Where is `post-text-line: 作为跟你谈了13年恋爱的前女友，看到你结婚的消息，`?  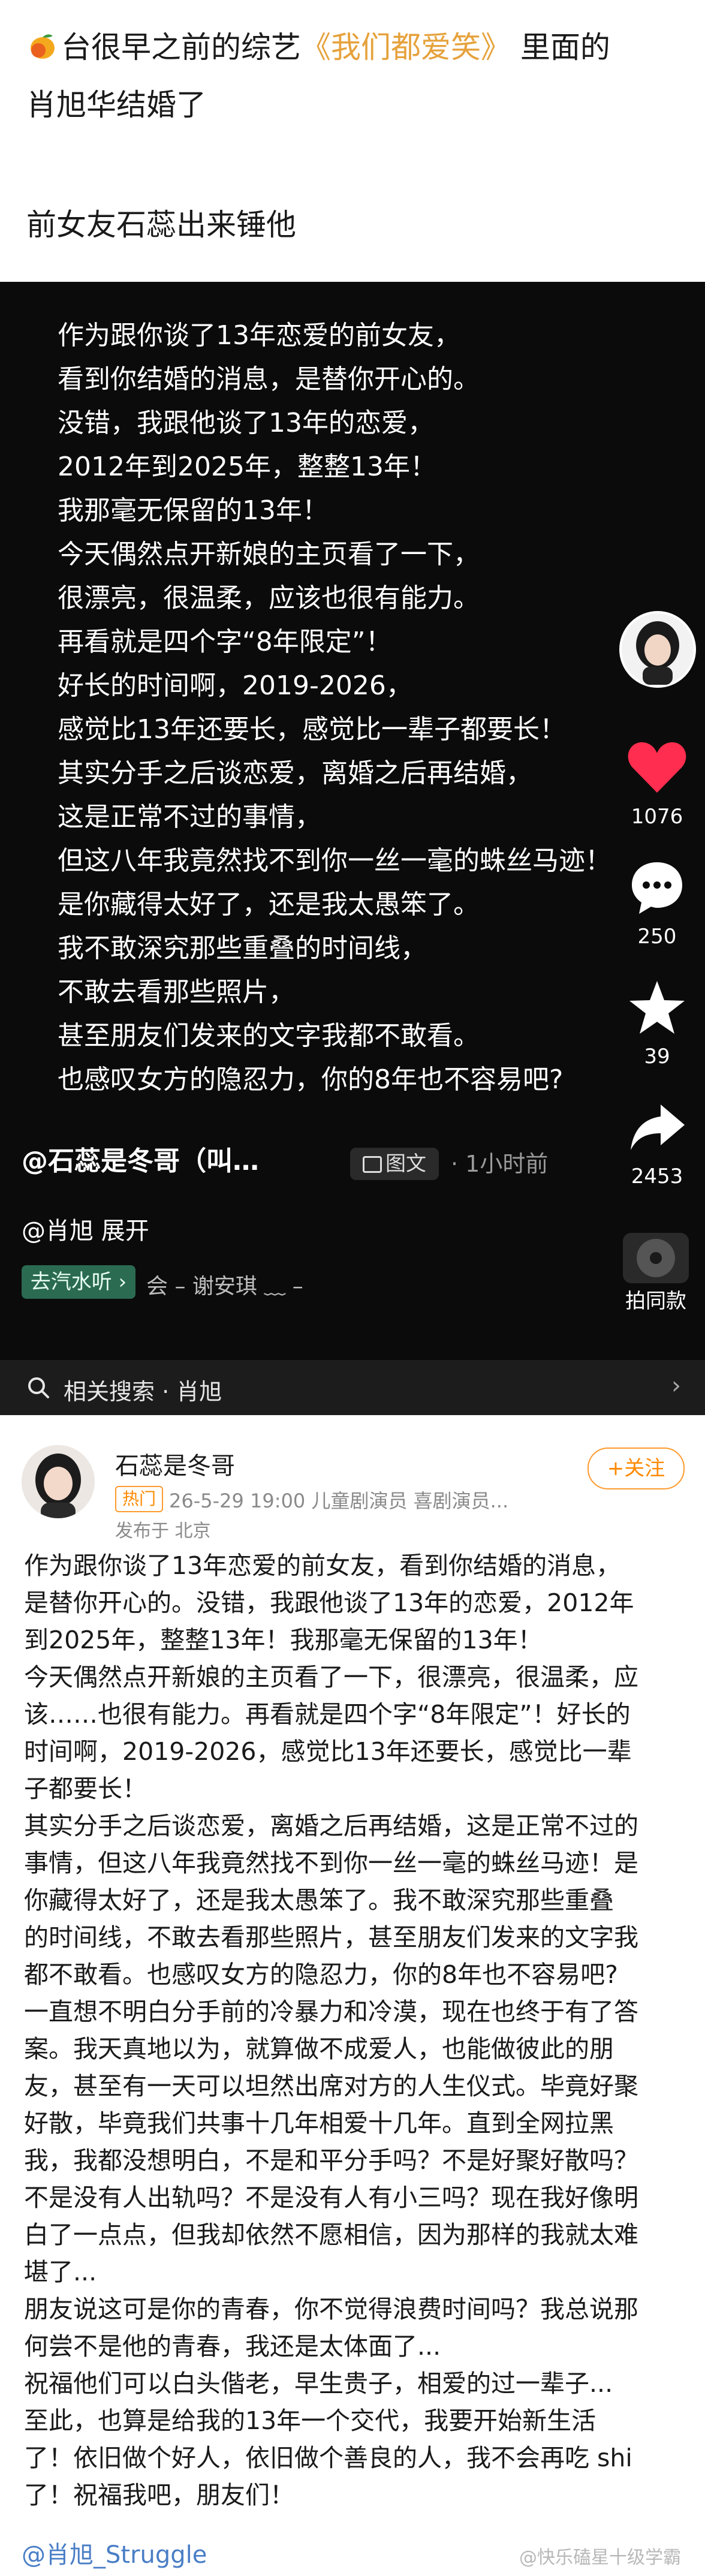 post-text-line: 作为跟你谈了13年恋爱的前女友，看到你结婚的消息， is located at coordinates (323, 1565).